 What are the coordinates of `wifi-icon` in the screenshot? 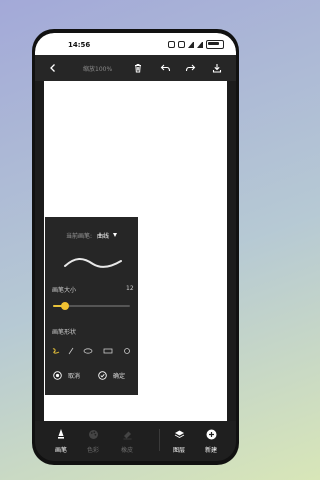 It's located at (191, 44).